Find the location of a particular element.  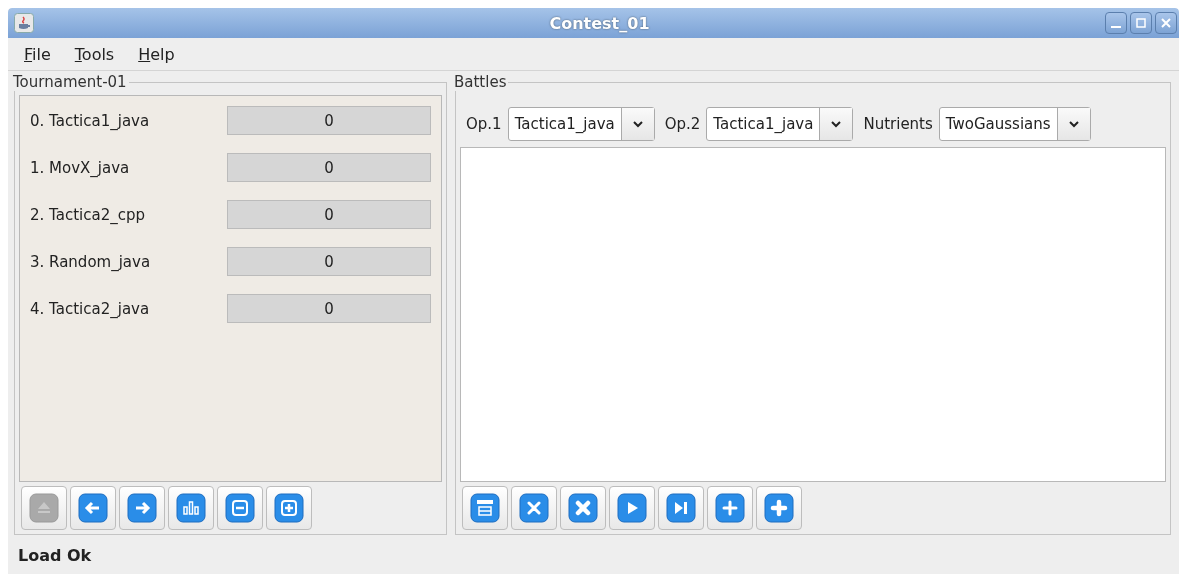

bar-chart-icon is located at coordinates (191, 508).